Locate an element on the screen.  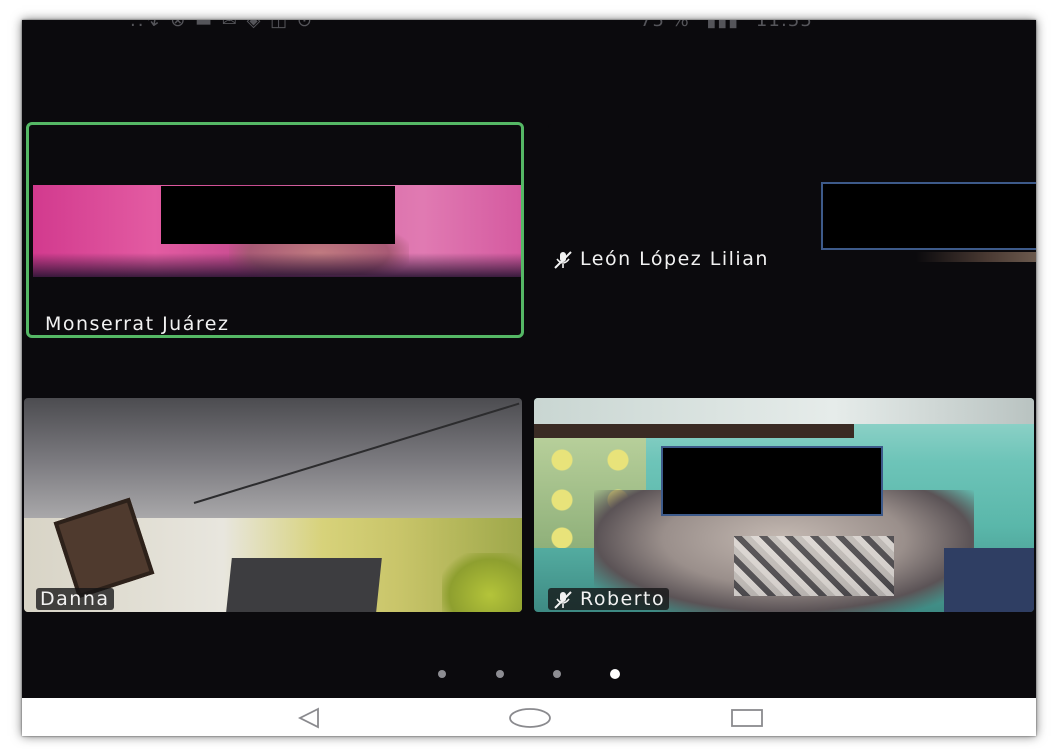
status-icons: ..↯ ⊗ ▬ ✉ ◈ ◫ ⊙ is located at coordinates (222, 25).